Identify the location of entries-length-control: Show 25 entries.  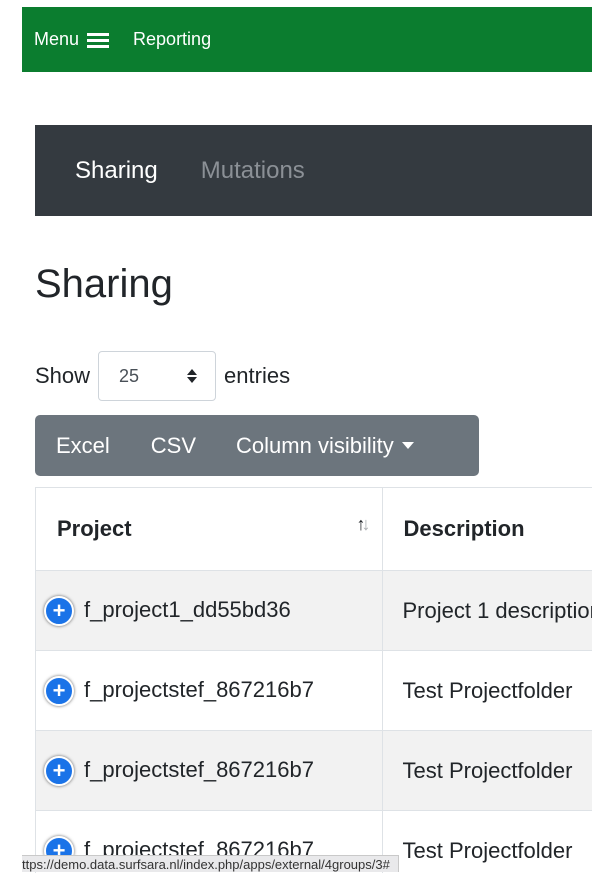
(162, 376).